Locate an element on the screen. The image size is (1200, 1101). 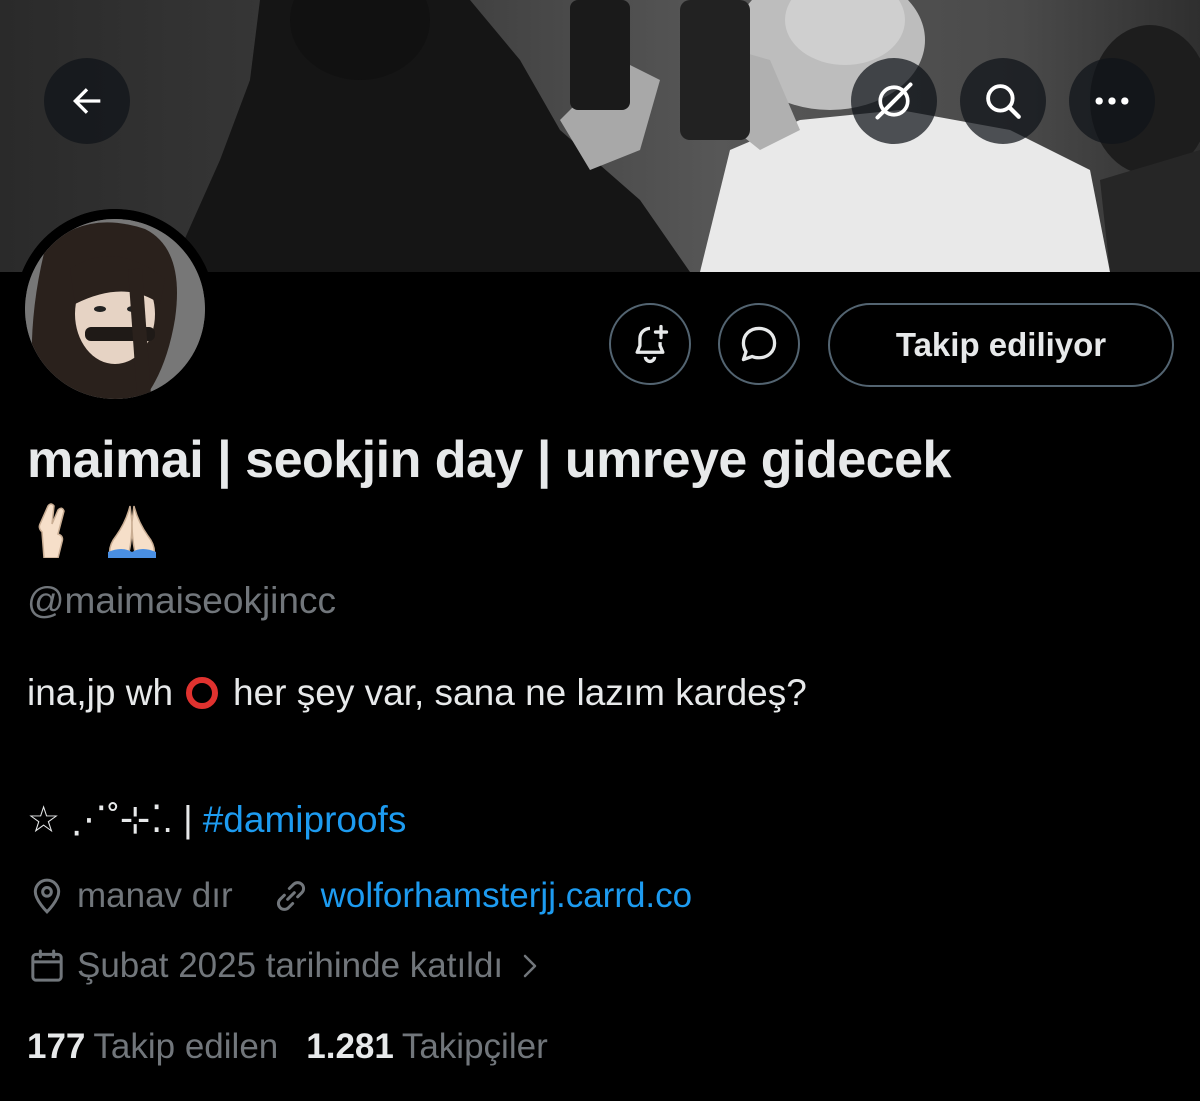
joined-date: Şubat 2025 tarihinde katıldı is located at coordinates (290, 965).